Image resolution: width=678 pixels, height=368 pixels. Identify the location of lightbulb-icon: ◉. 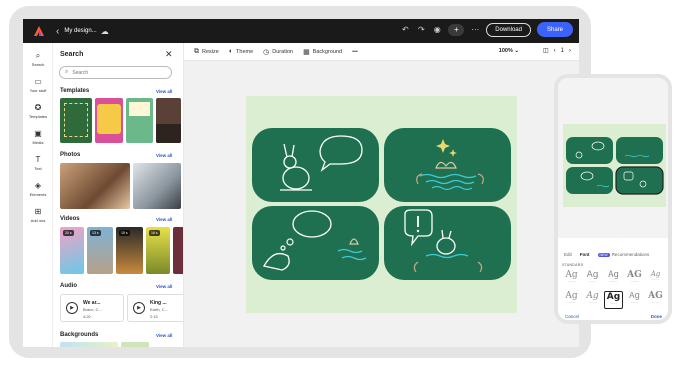
(437, 29).